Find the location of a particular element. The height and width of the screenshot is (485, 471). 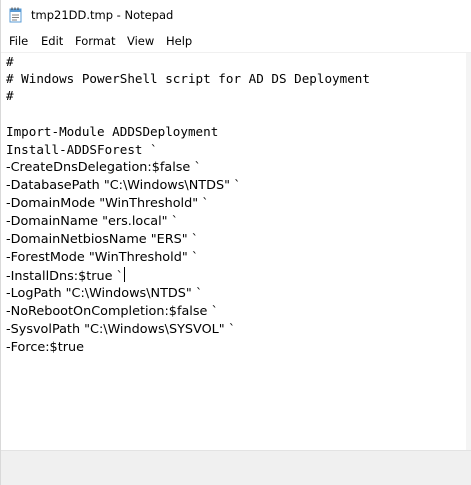

editor-line: -LogPath "C:\Windows\NTDS" ` is located at coordinates (104, 293).